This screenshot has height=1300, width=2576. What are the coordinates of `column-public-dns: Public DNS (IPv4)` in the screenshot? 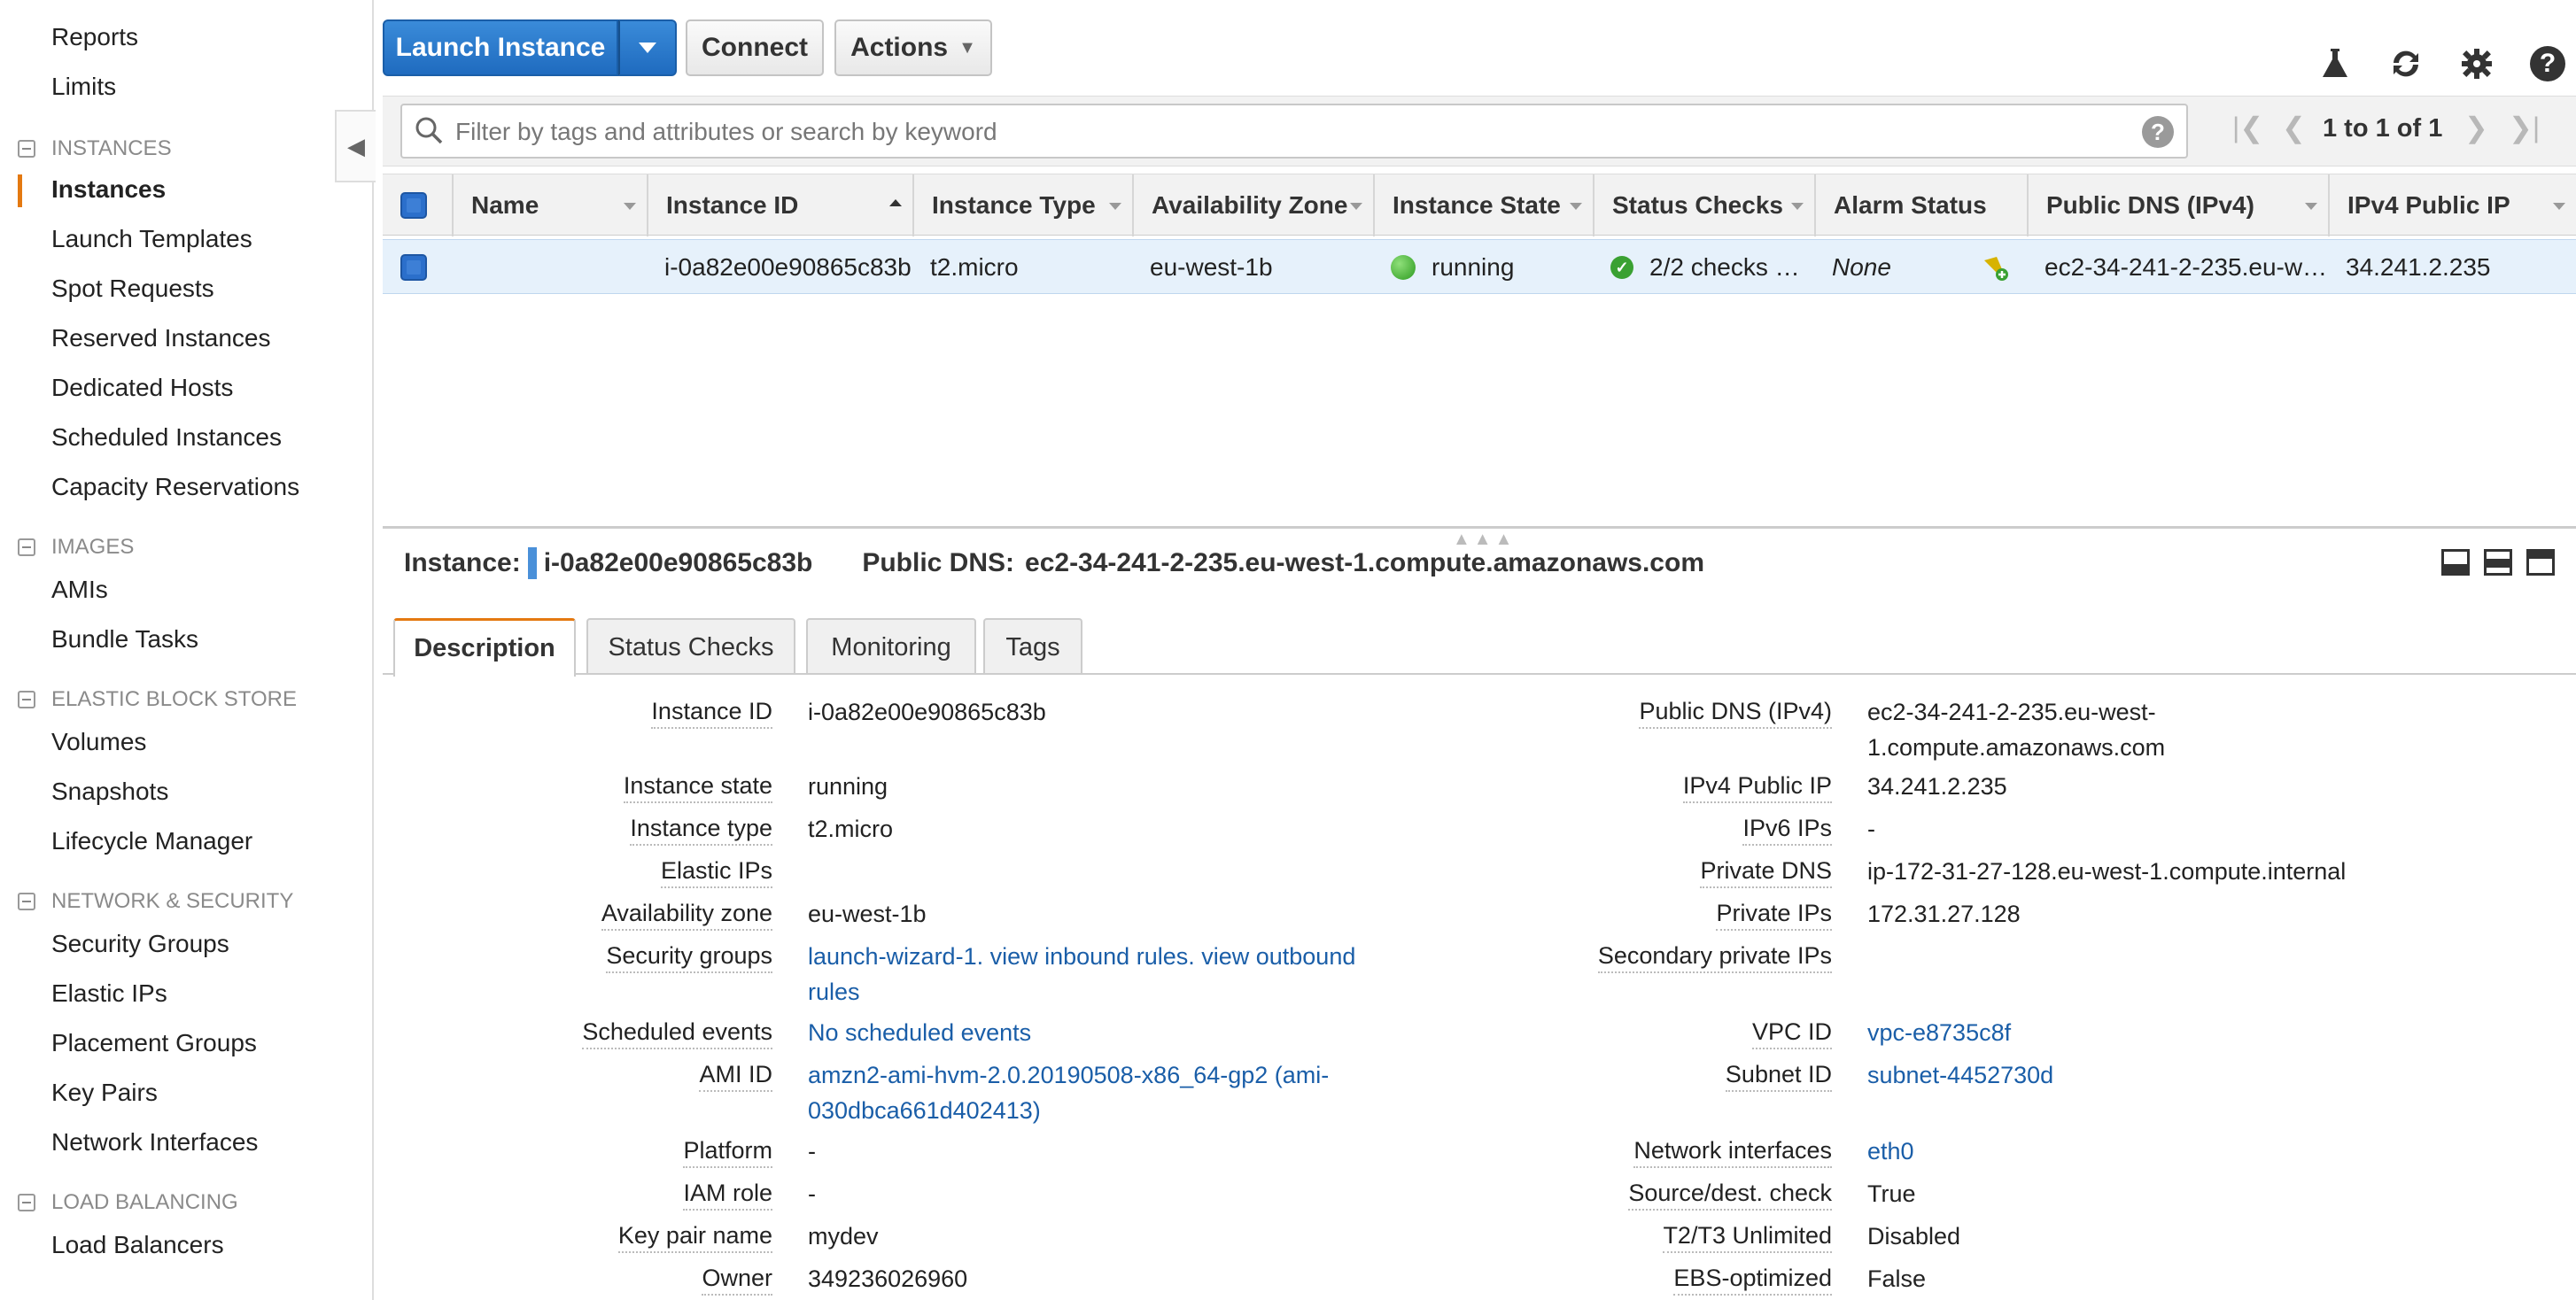 It's located at (2177, 205).